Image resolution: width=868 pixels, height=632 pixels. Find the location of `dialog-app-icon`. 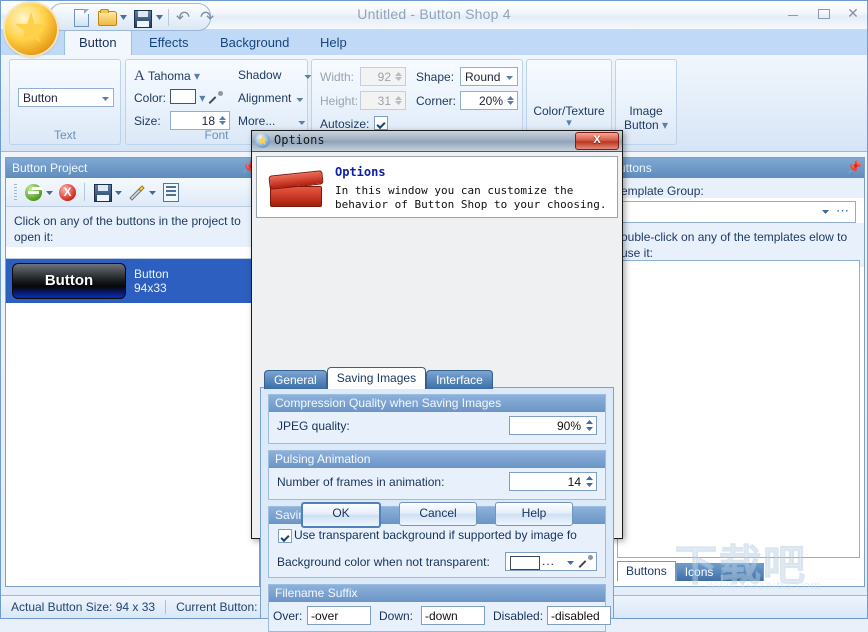

dialog-app-icon is located at coordinates (262, 140).